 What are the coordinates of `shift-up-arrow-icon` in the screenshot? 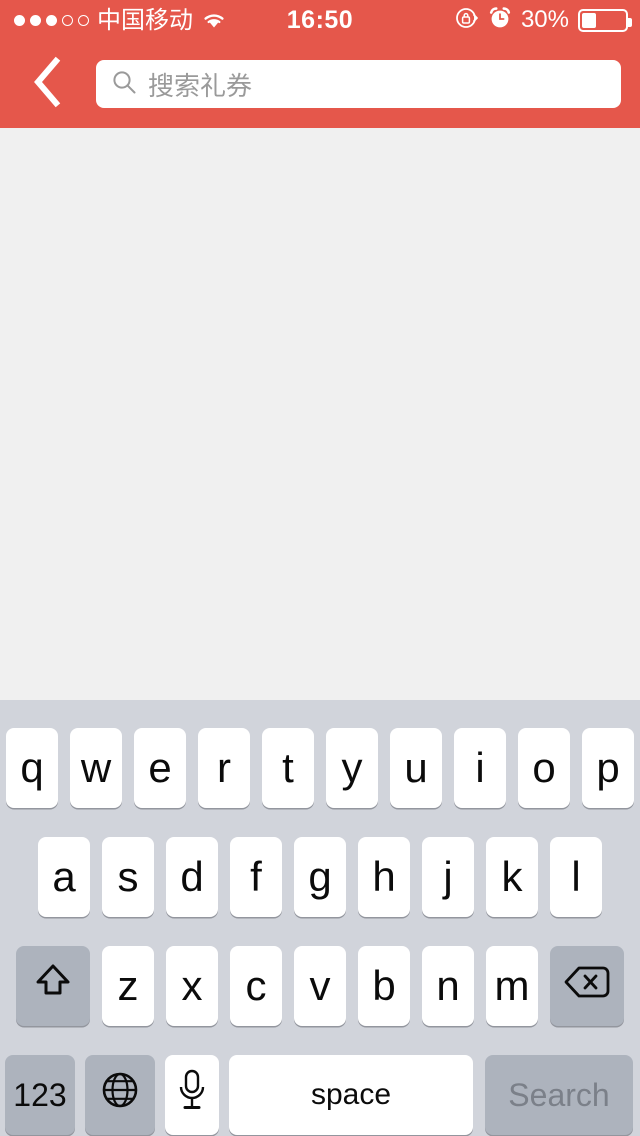 It's located at (53, 986).